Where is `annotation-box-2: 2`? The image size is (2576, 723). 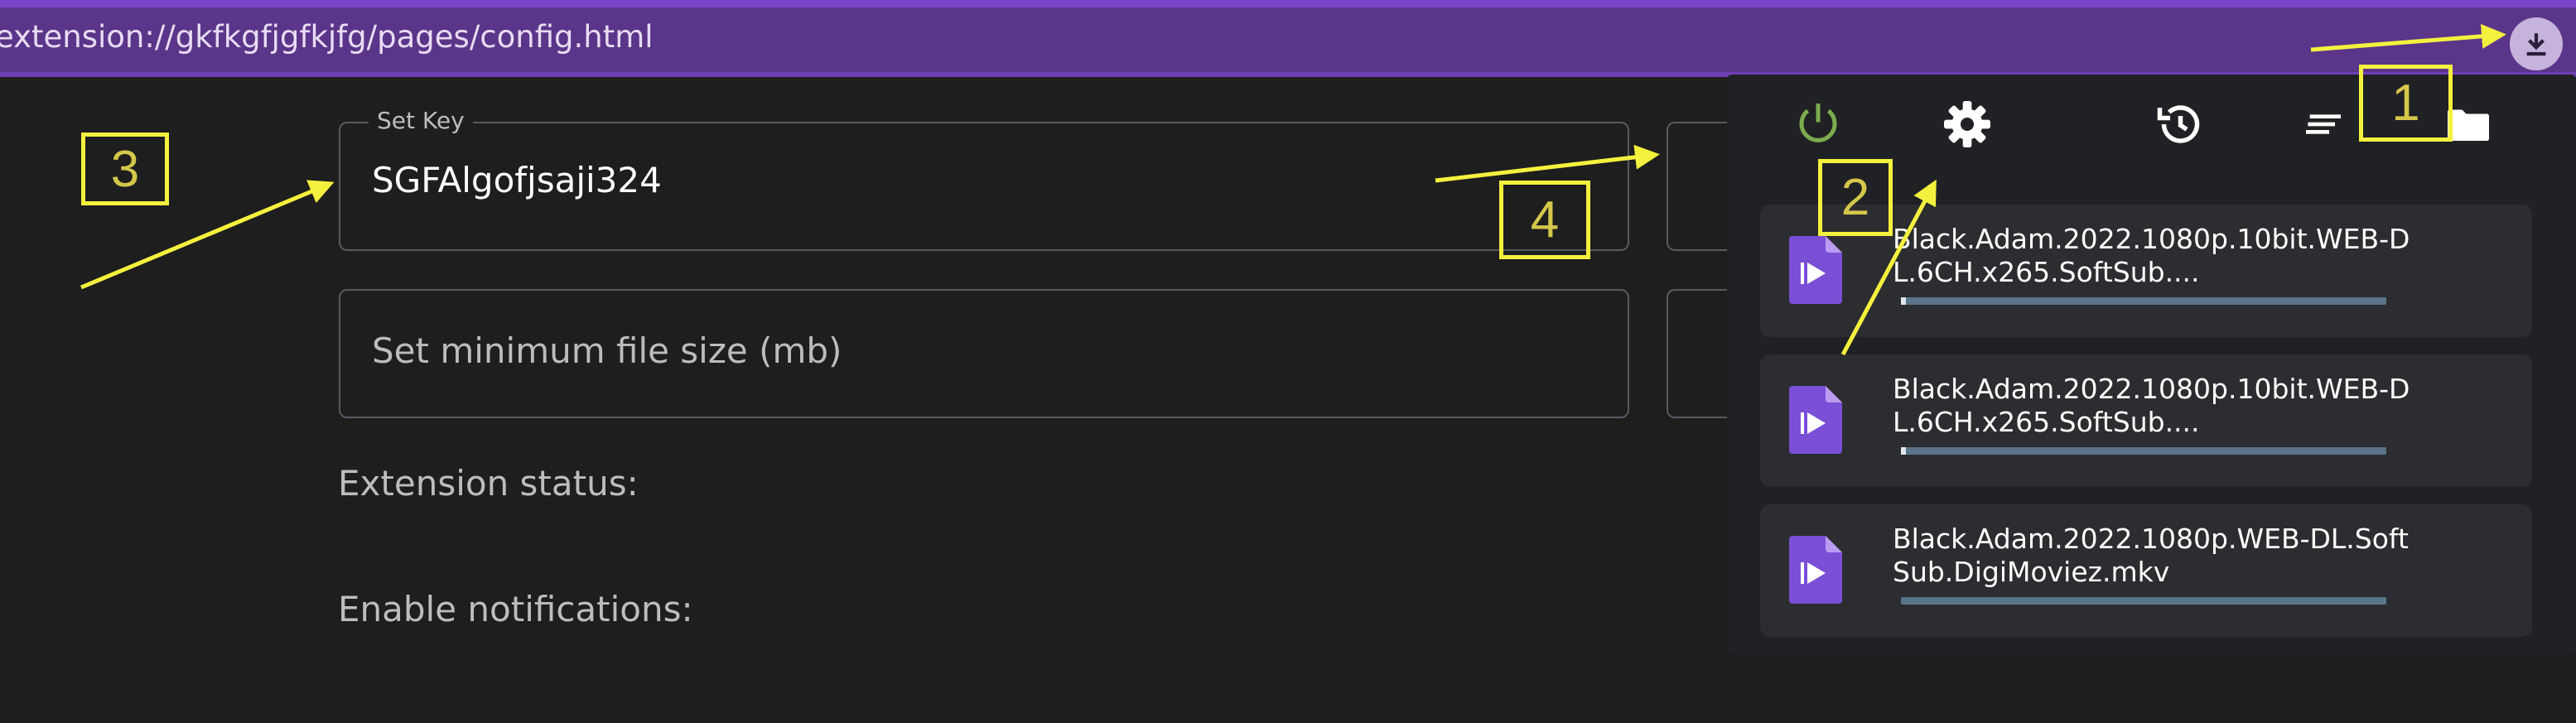
annotation-box-2: 2 is located at coordinates (1855, 197).